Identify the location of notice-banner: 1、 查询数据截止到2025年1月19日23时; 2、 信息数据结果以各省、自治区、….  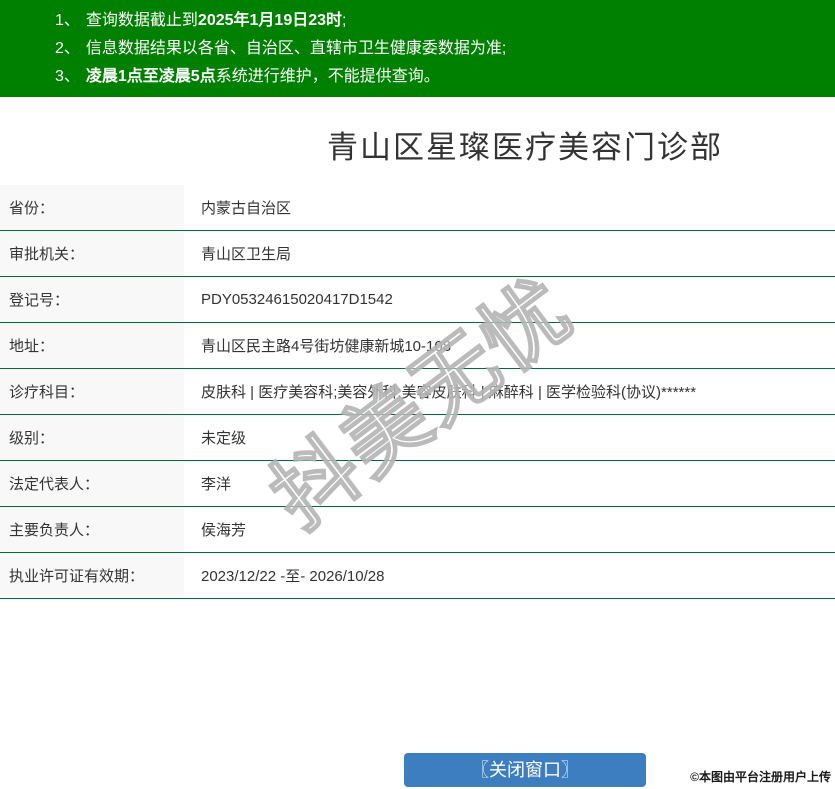
(417, 48).